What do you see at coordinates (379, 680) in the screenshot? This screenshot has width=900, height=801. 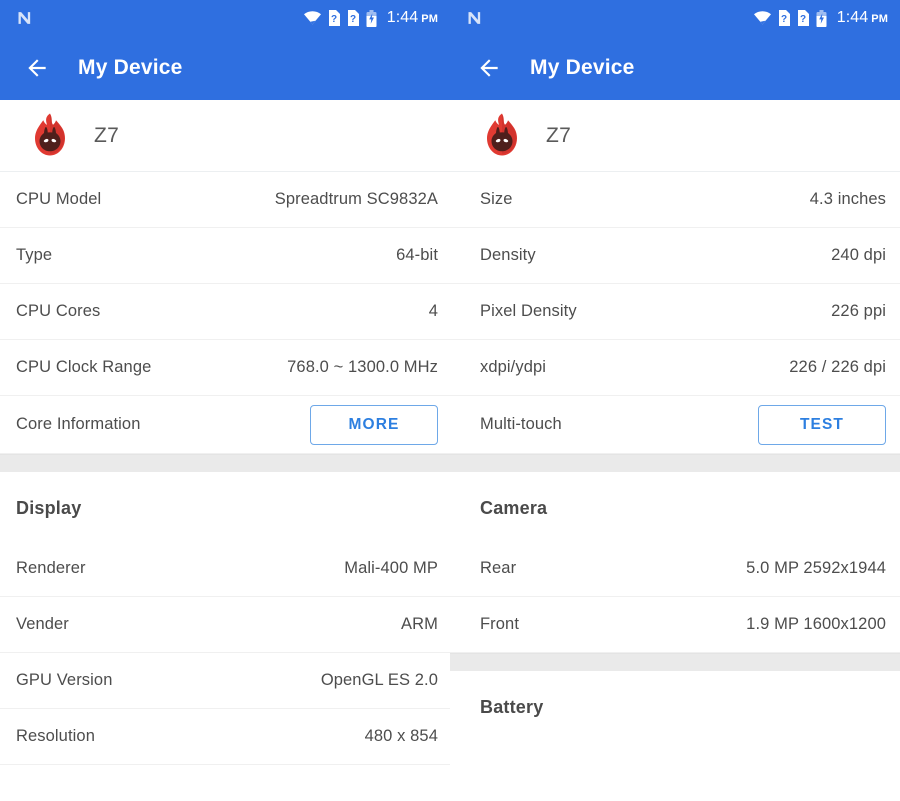 I see `row-value: OpenGL ES 2.0` at bounding box center [379, 680].